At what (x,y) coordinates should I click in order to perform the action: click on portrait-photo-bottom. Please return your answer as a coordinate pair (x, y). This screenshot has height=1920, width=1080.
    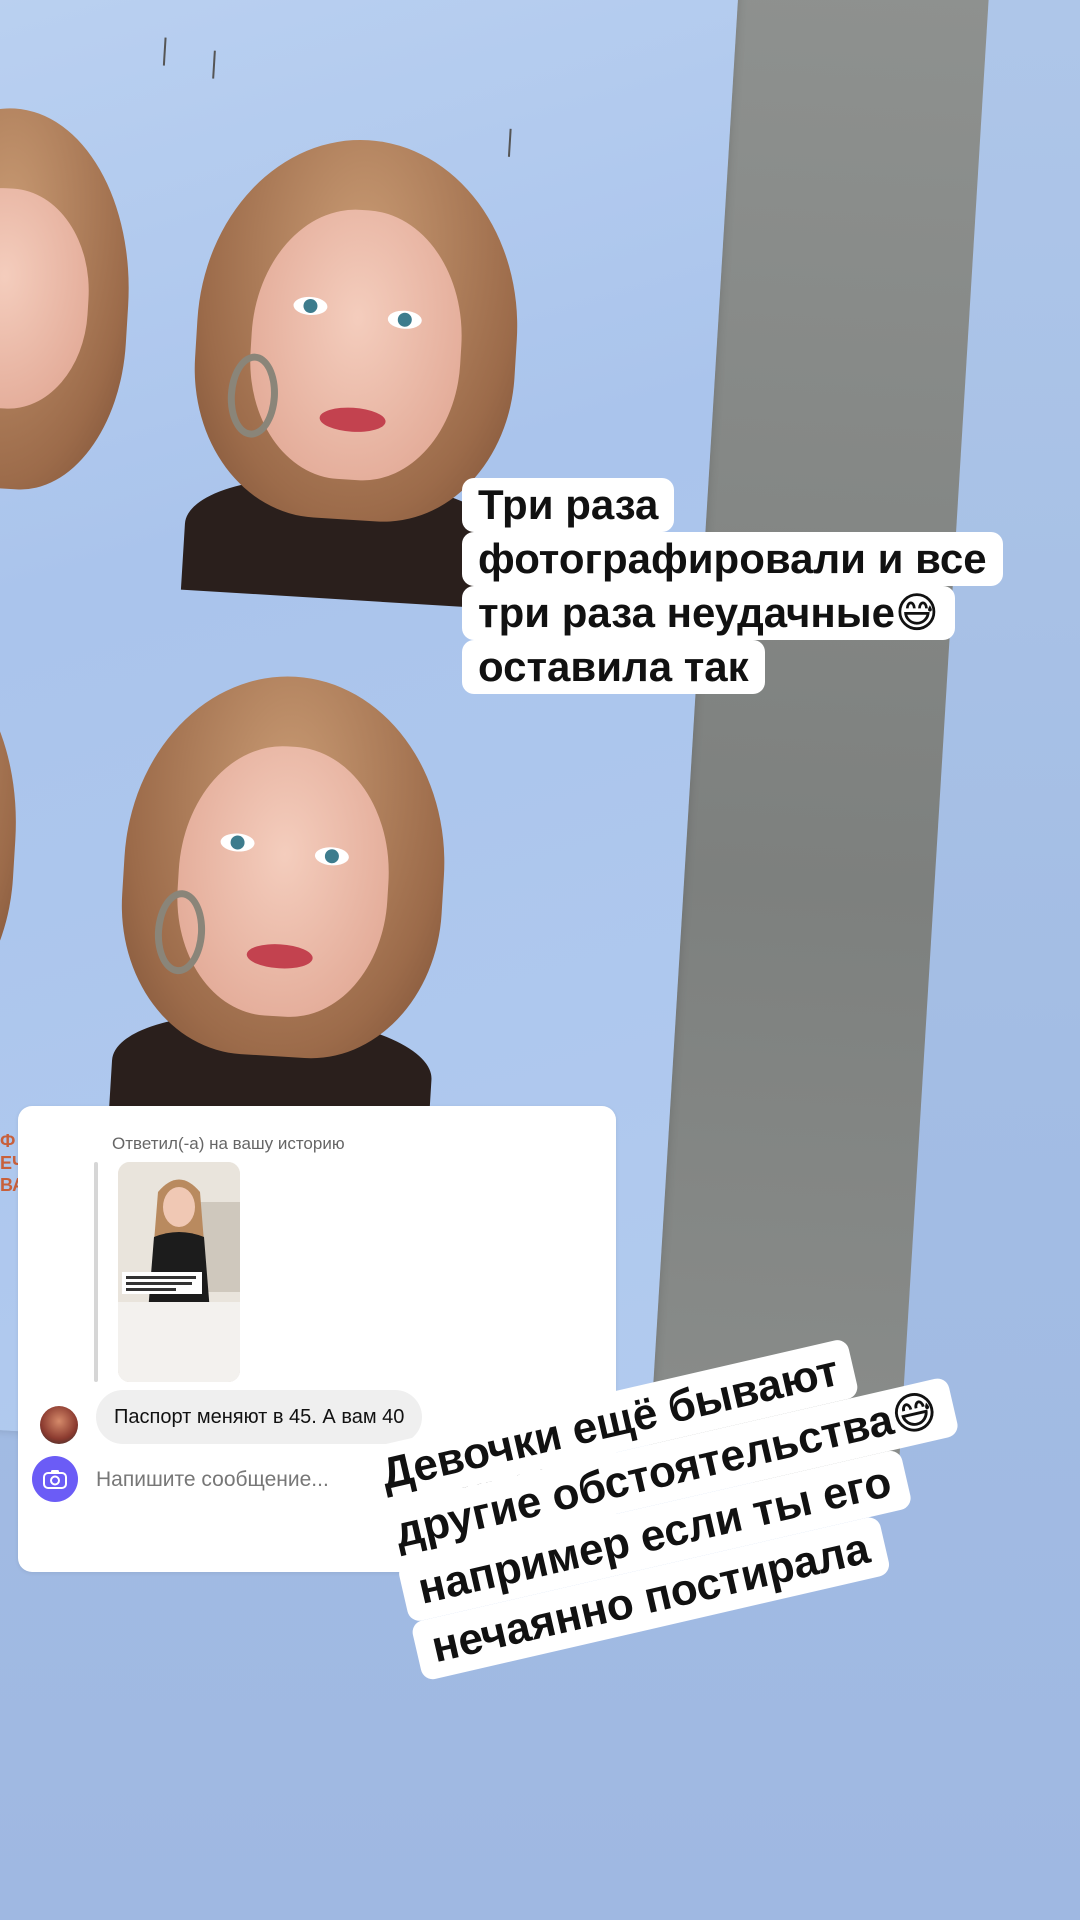
    Looking at the image, I should click on (281, 907).